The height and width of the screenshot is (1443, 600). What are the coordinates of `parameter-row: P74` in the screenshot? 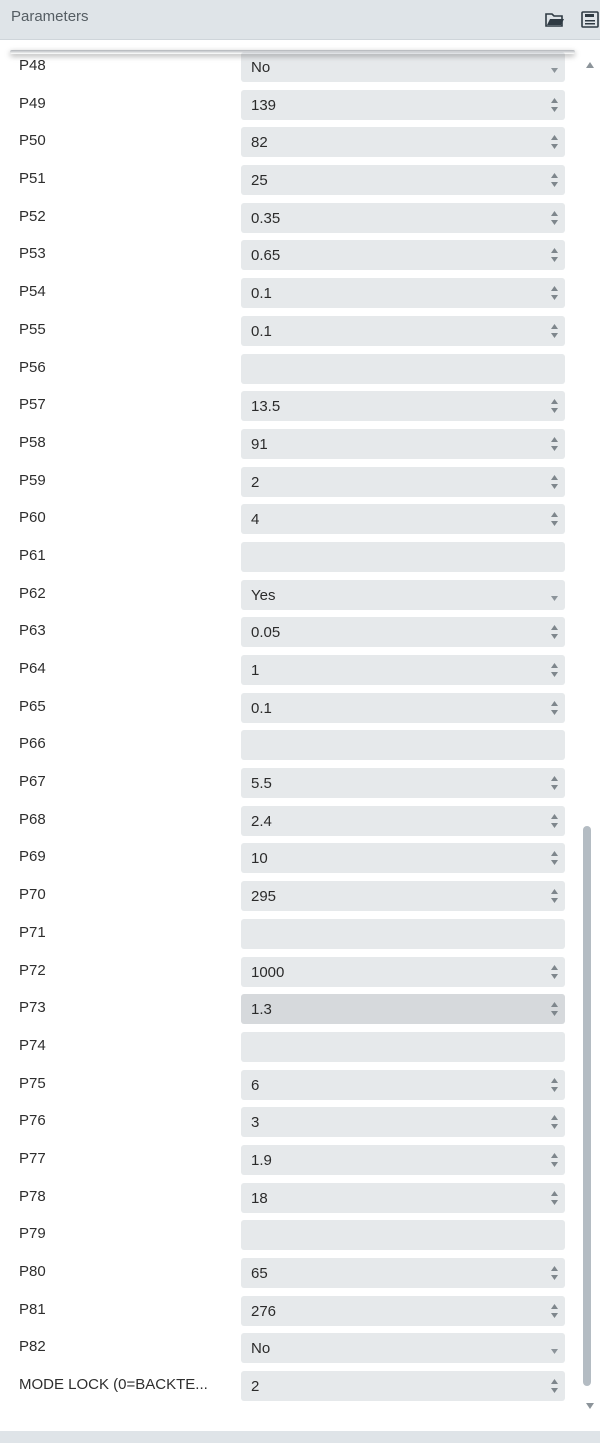 It's located at (290, 1046).